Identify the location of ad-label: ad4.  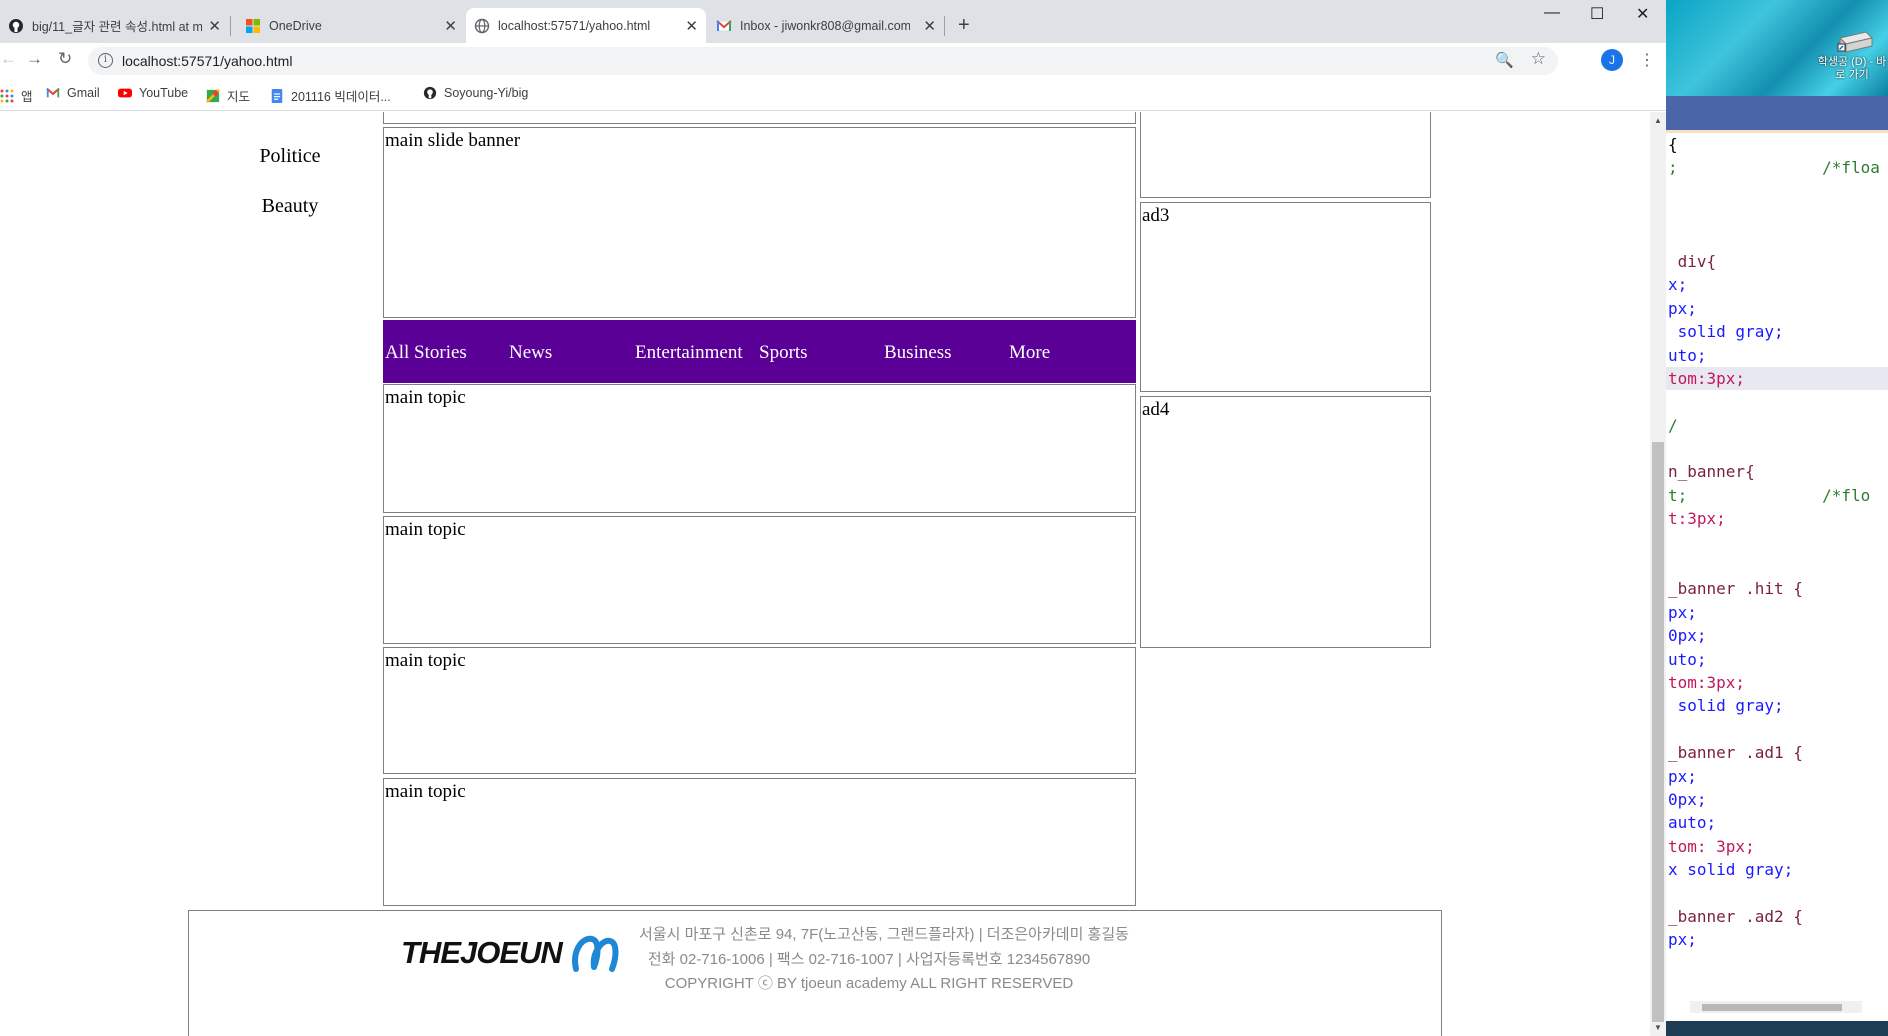
(1156, 409).